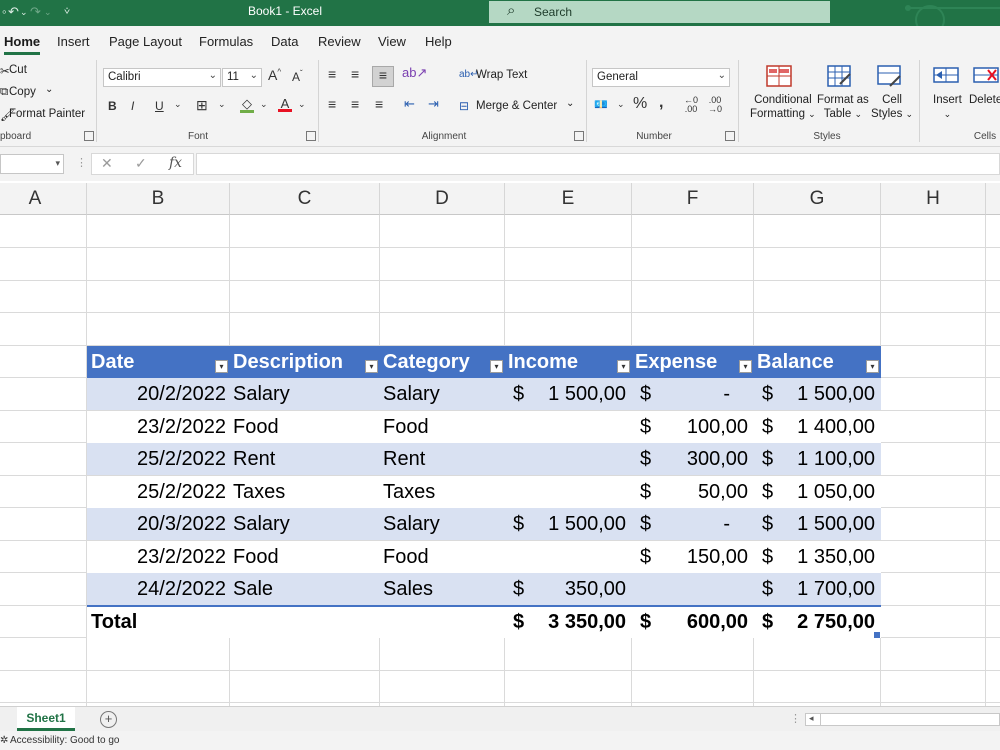  I want to click on header-income: Income, so click(543, 362).